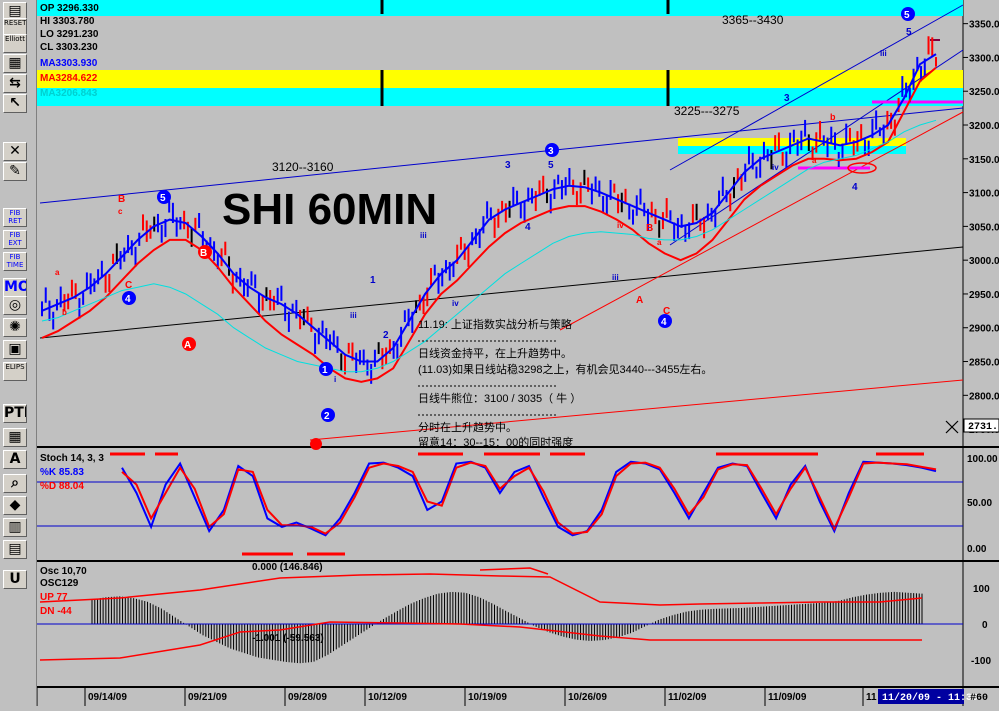 The height and width of the screenshot is (711, 999). Describe the element at coordinates (833, 117) in the screenshot. I see `svg-text: b` at that location.